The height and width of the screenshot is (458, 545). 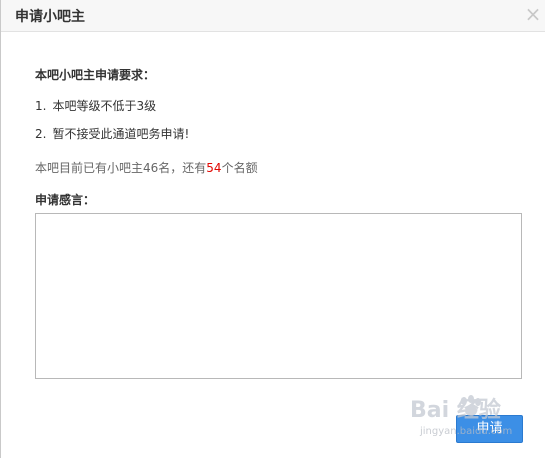 I want to click on requirement-number: 2., so click(x=41, y=134).